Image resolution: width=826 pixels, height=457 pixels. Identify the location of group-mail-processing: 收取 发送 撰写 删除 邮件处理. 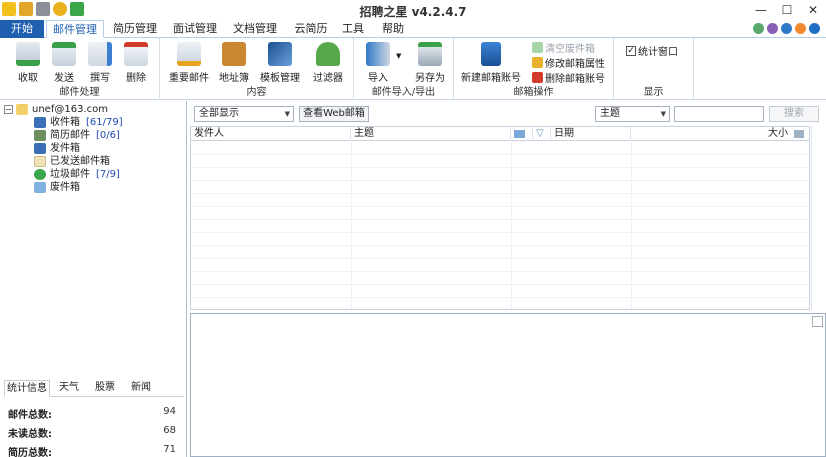
(80, 69).